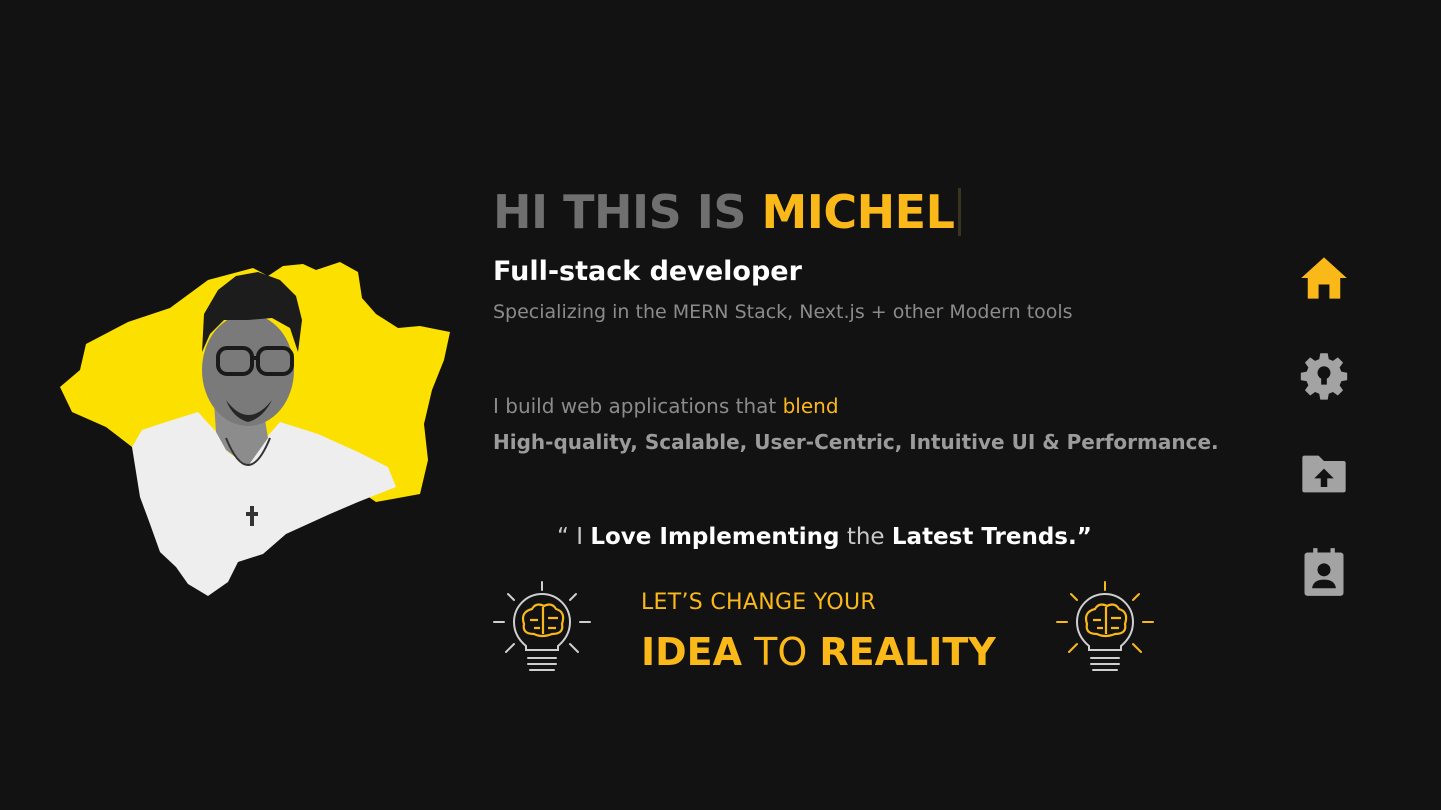 The image size is (1441, 810). What do you see at coordinates (781, 652) in the screenshot?
I see `cta-to: TO` at bounding box center [781, 652].